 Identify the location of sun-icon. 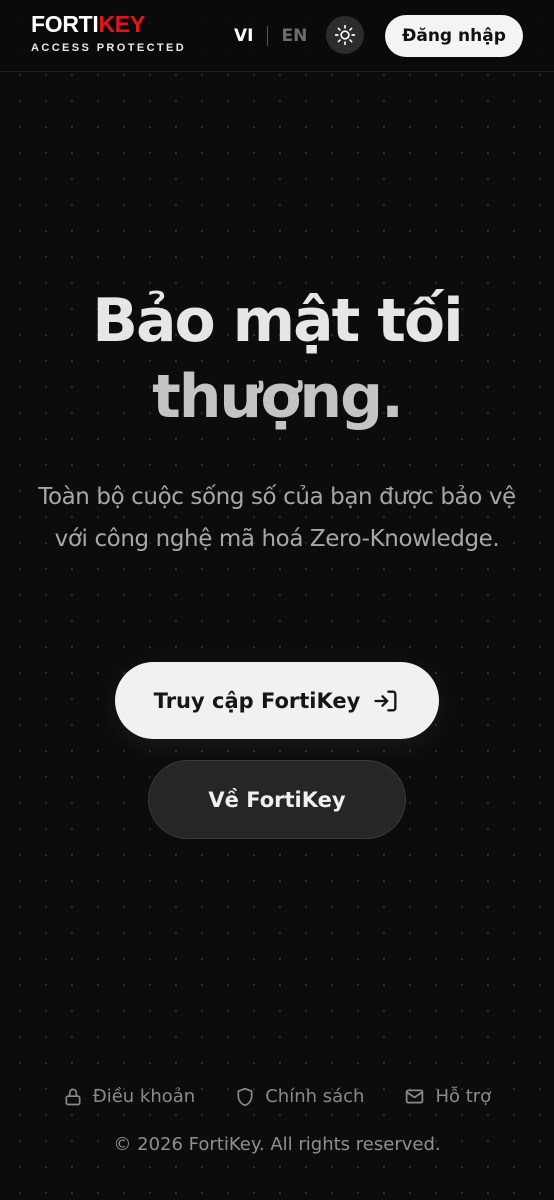
(345, 35).